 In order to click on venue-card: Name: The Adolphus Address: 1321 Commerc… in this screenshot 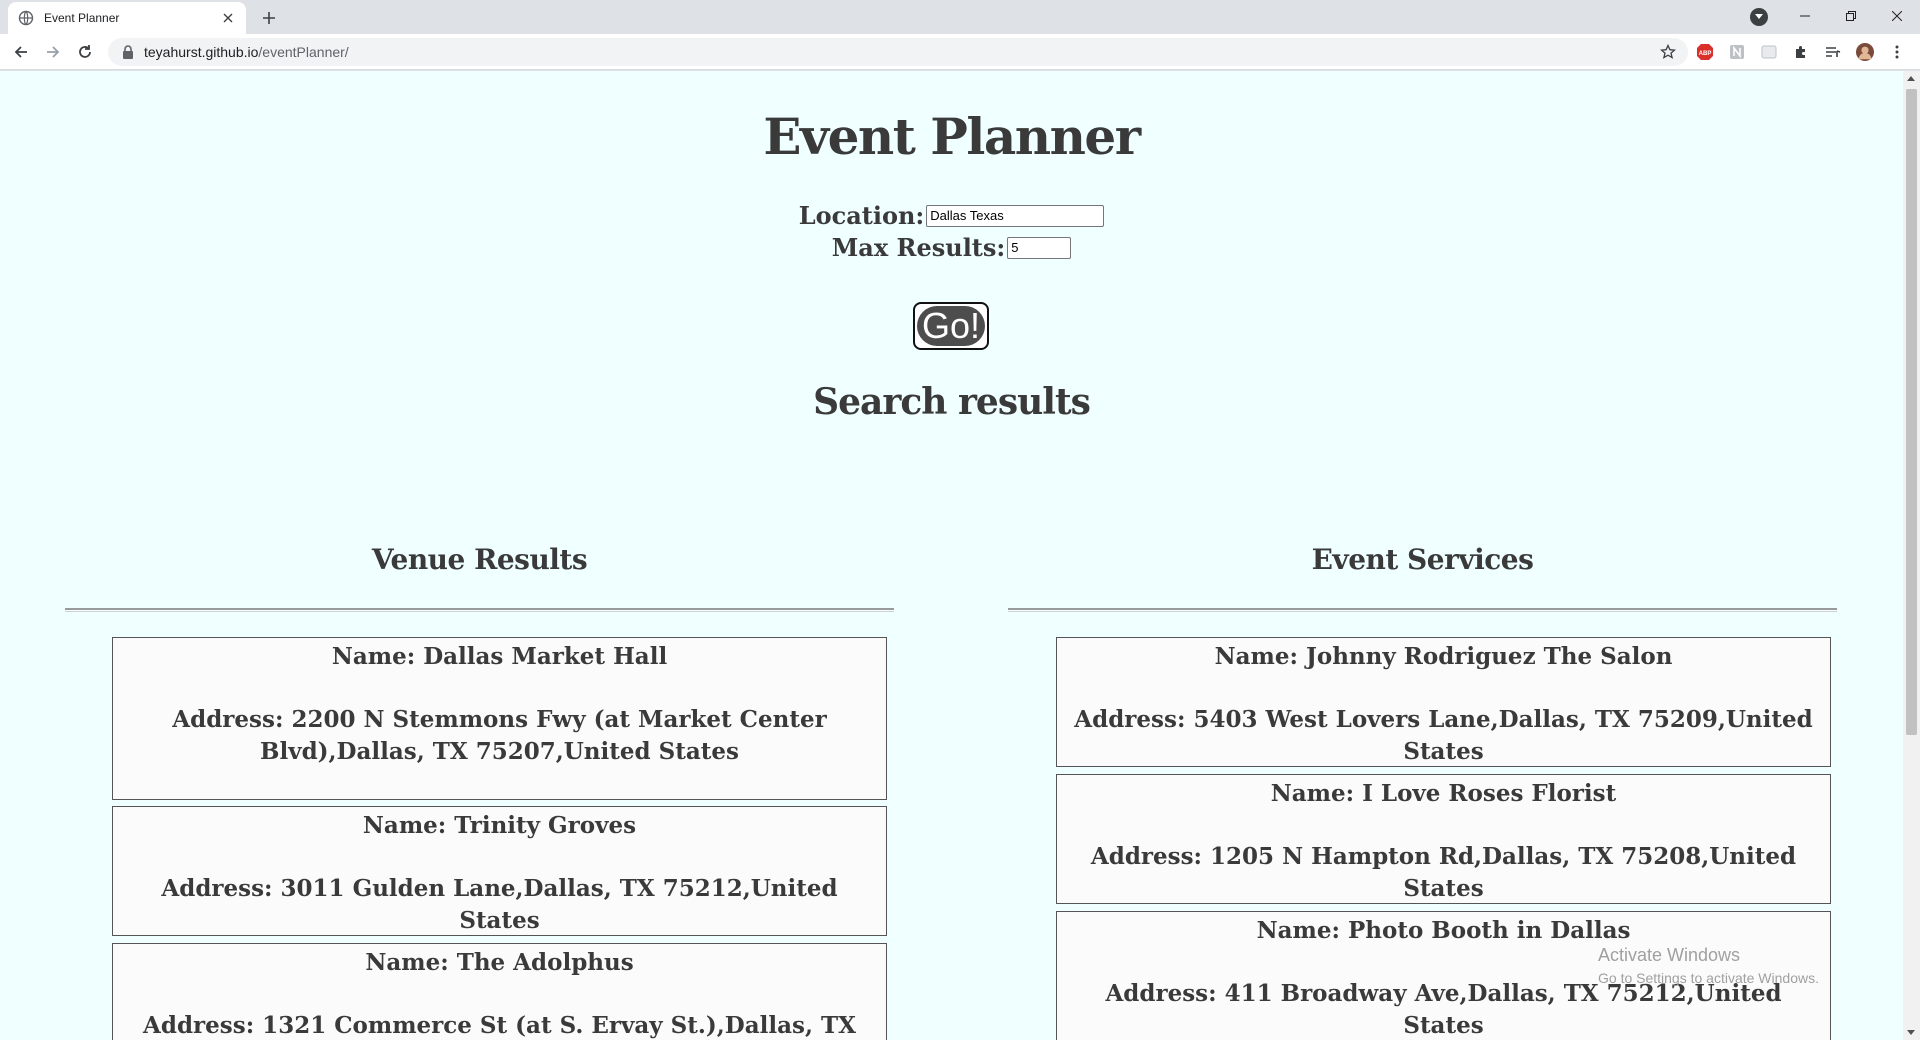, I will do `click(499, 991)`.